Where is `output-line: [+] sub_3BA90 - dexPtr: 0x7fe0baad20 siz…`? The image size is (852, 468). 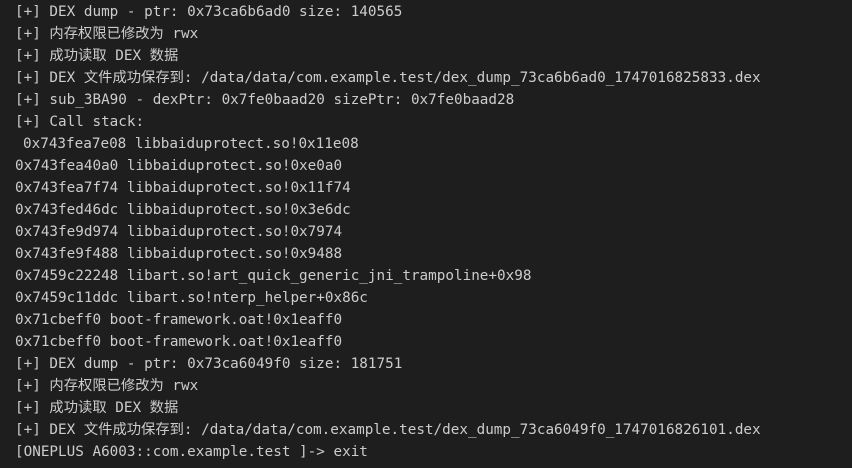 output-line: [+] sub_3BA90 - dexPtr: 0x7fe0baad20 siz… is located at coordinates (265, 100).